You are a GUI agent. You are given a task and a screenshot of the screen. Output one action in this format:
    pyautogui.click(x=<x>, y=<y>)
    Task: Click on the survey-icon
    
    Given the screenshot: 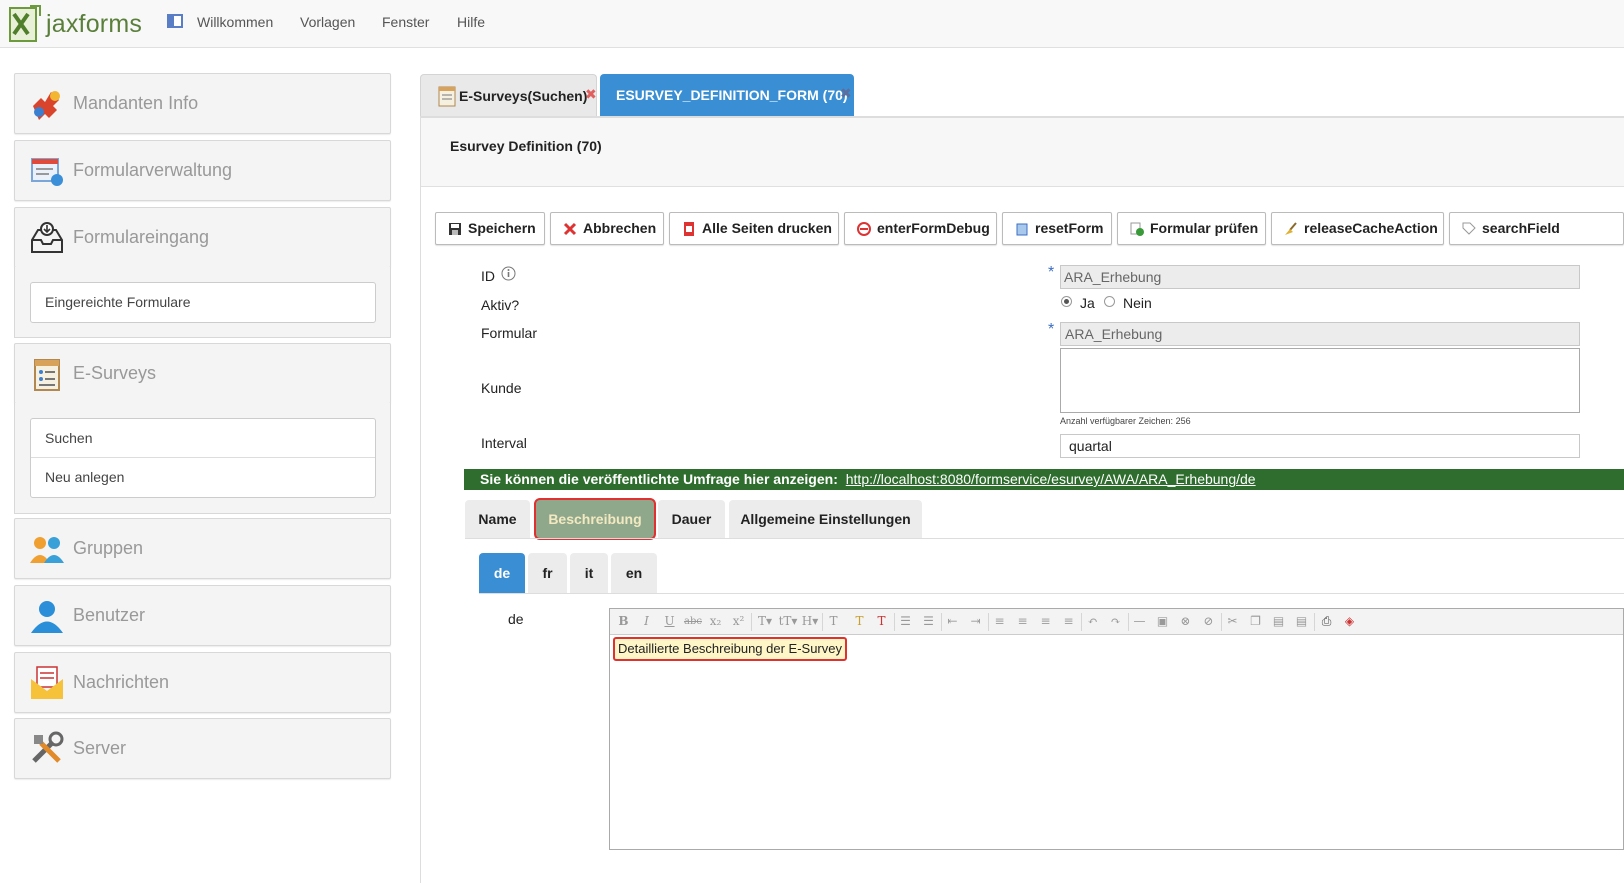 What is the action you would take?
    pyautogui.click(x=47, y=375)
    